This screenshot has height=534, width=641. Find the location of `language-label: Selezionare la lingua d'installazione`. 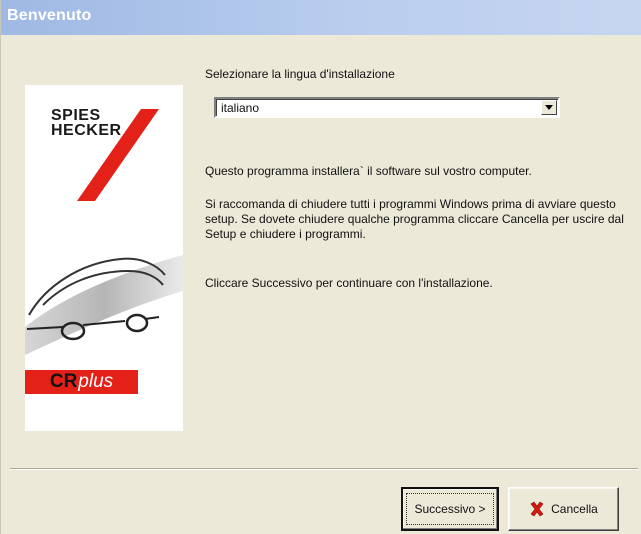

language-label: Selezionare la lingua d'installazione is located at coordinates (300, 74).